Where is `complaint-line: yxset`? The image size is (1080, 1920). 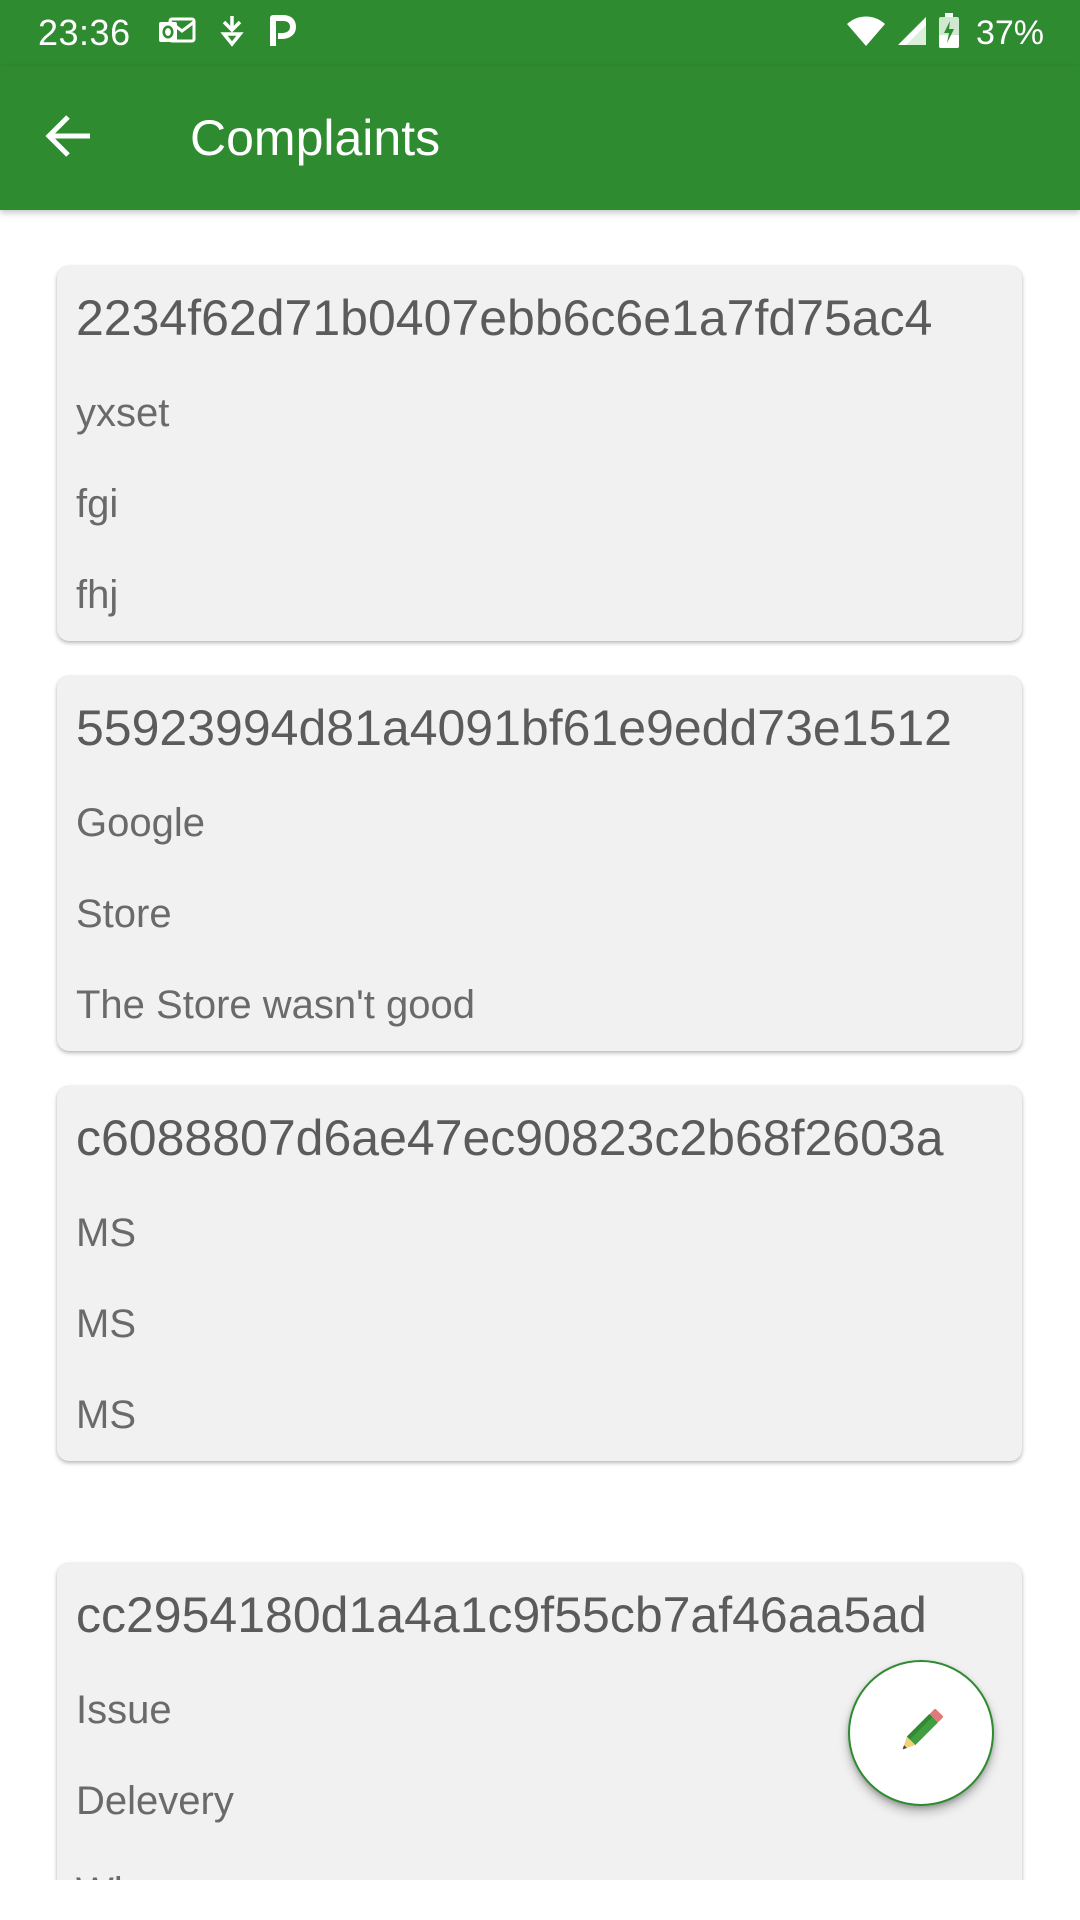
complaint-line: yxset is located at coordinates (123, 413).